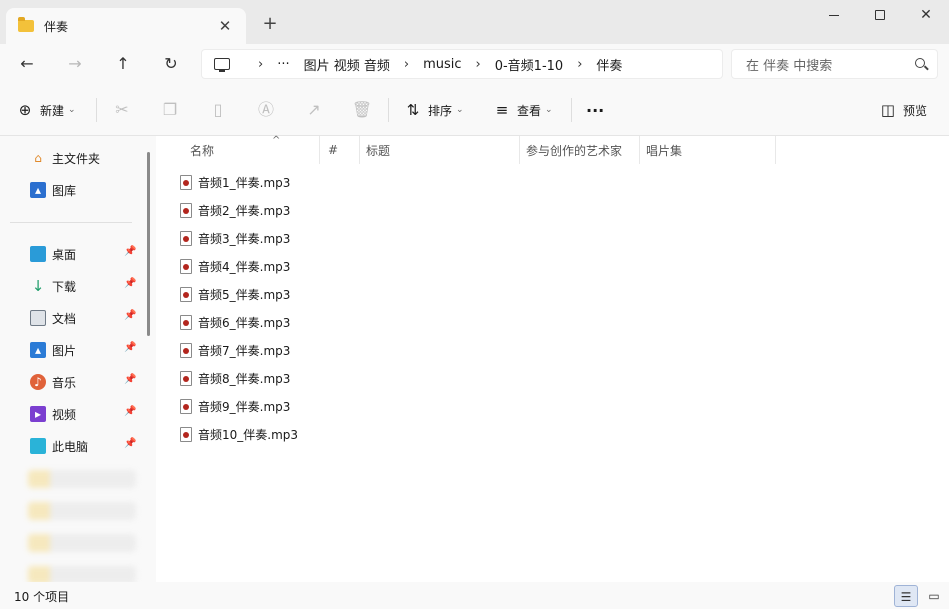 This screenshot has width=949, height=609. I want to click on sort-button: ⇅ 排序 ⌄, so click(434, 110).